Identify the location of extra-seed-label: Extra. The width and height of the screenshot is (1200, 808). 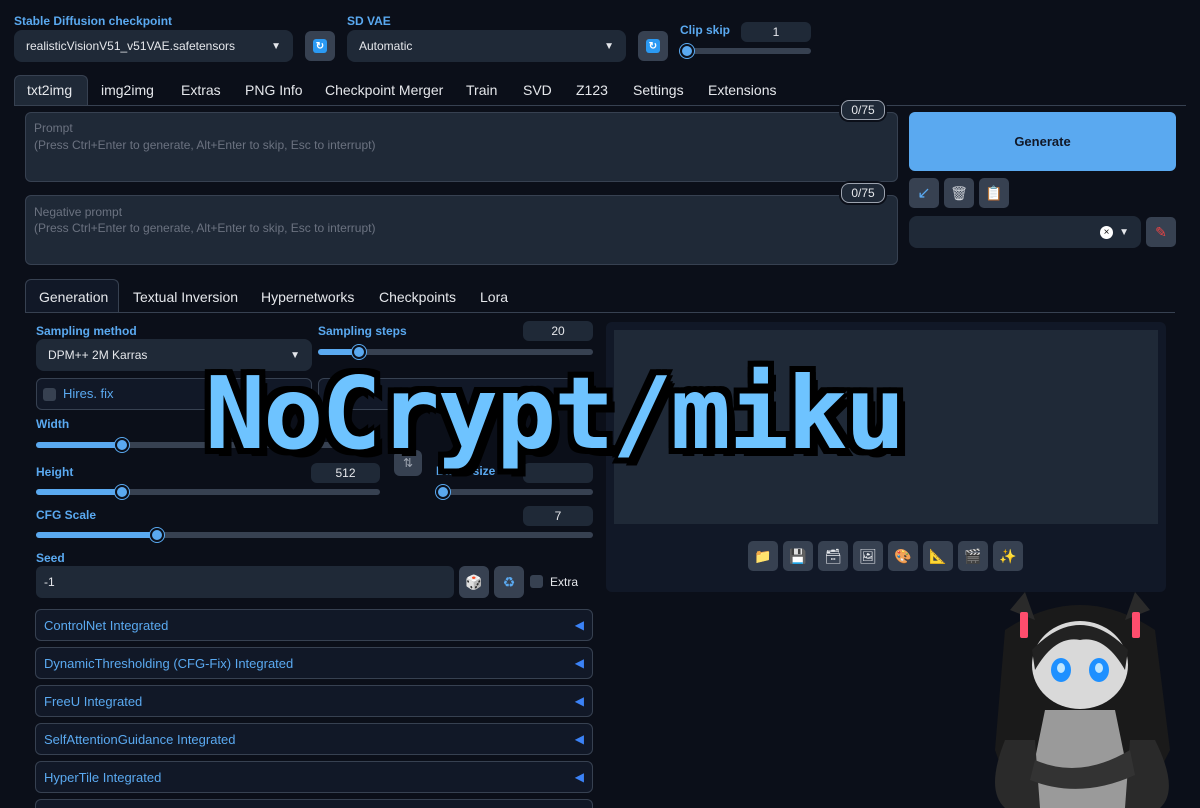
(564, 582).